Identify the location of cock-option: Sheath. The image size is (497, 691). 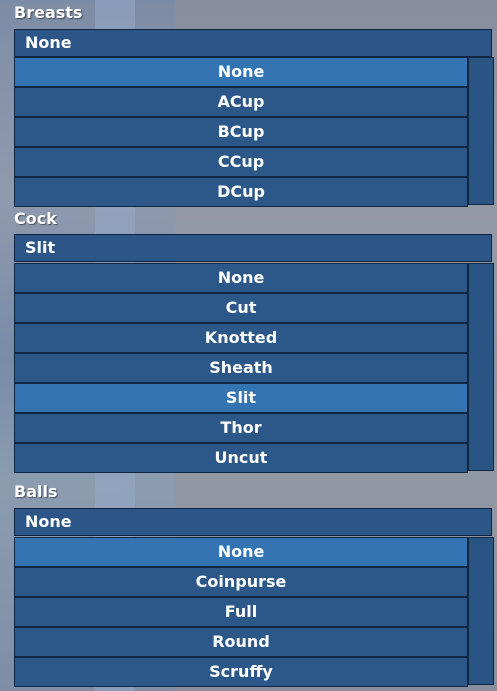
(241, 368).